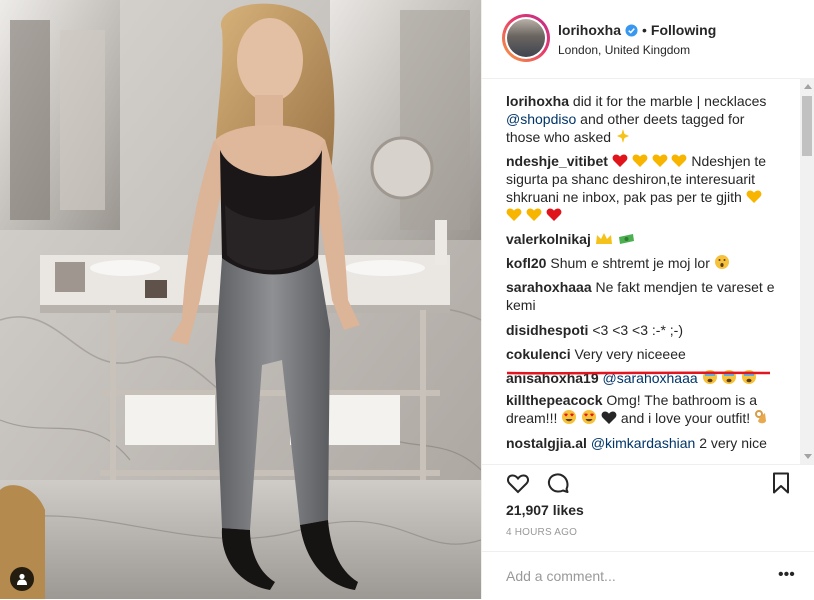 This screenshot has height=600, width=814. Describe the element at coordinates (638, 373) in the screenshot. I see `red-annotation-underline` at that location.